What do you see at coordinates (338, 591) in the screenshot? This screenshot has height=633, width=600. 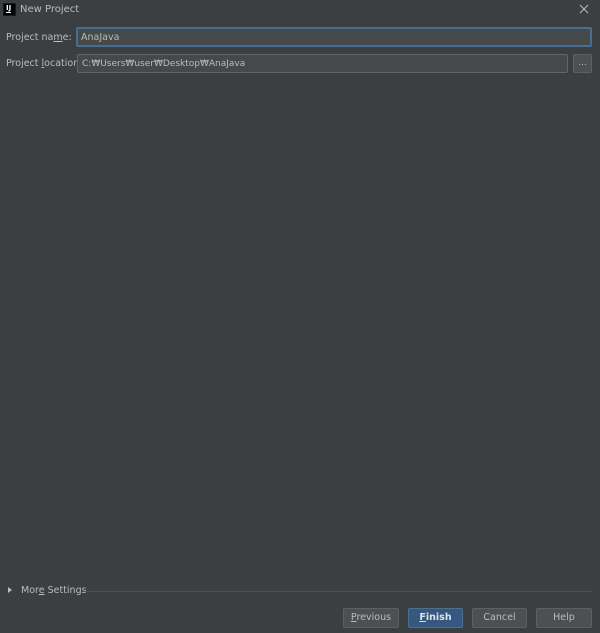 I see `more-settings-divider` at bounding box center [338, 591].